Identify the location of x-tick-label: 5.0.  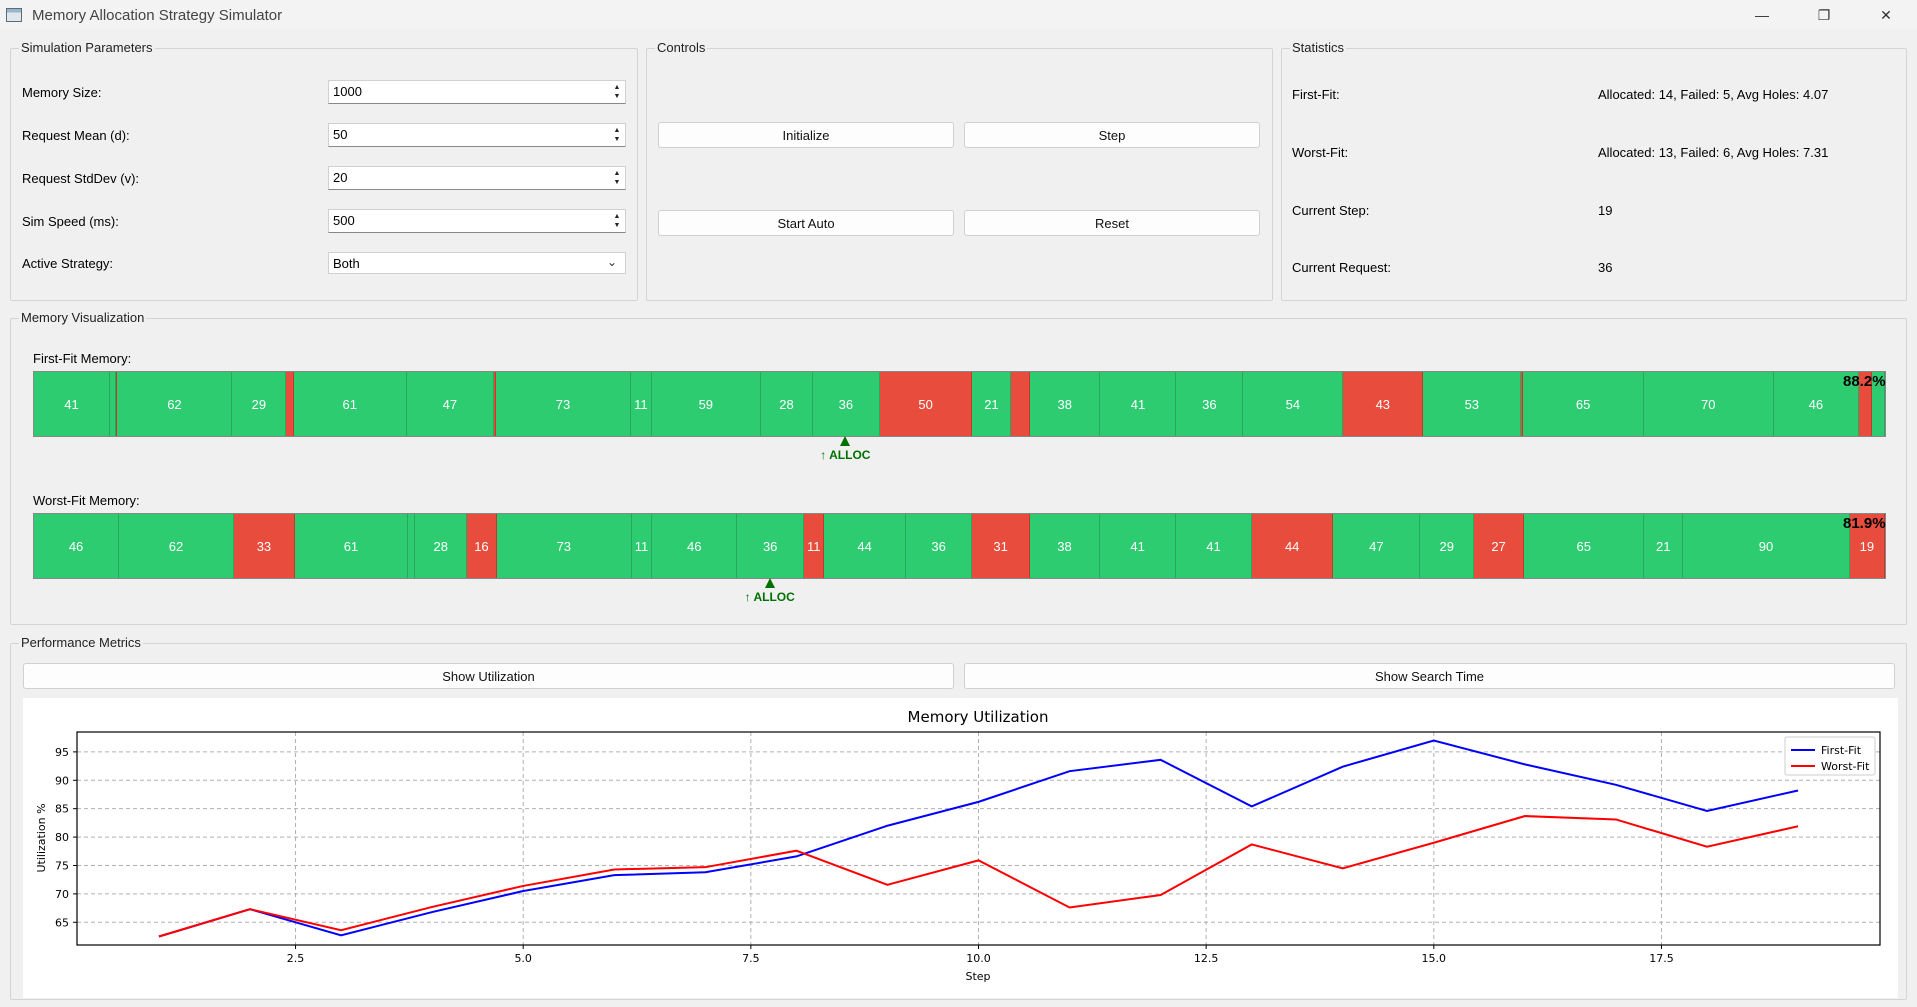
(523, 958).